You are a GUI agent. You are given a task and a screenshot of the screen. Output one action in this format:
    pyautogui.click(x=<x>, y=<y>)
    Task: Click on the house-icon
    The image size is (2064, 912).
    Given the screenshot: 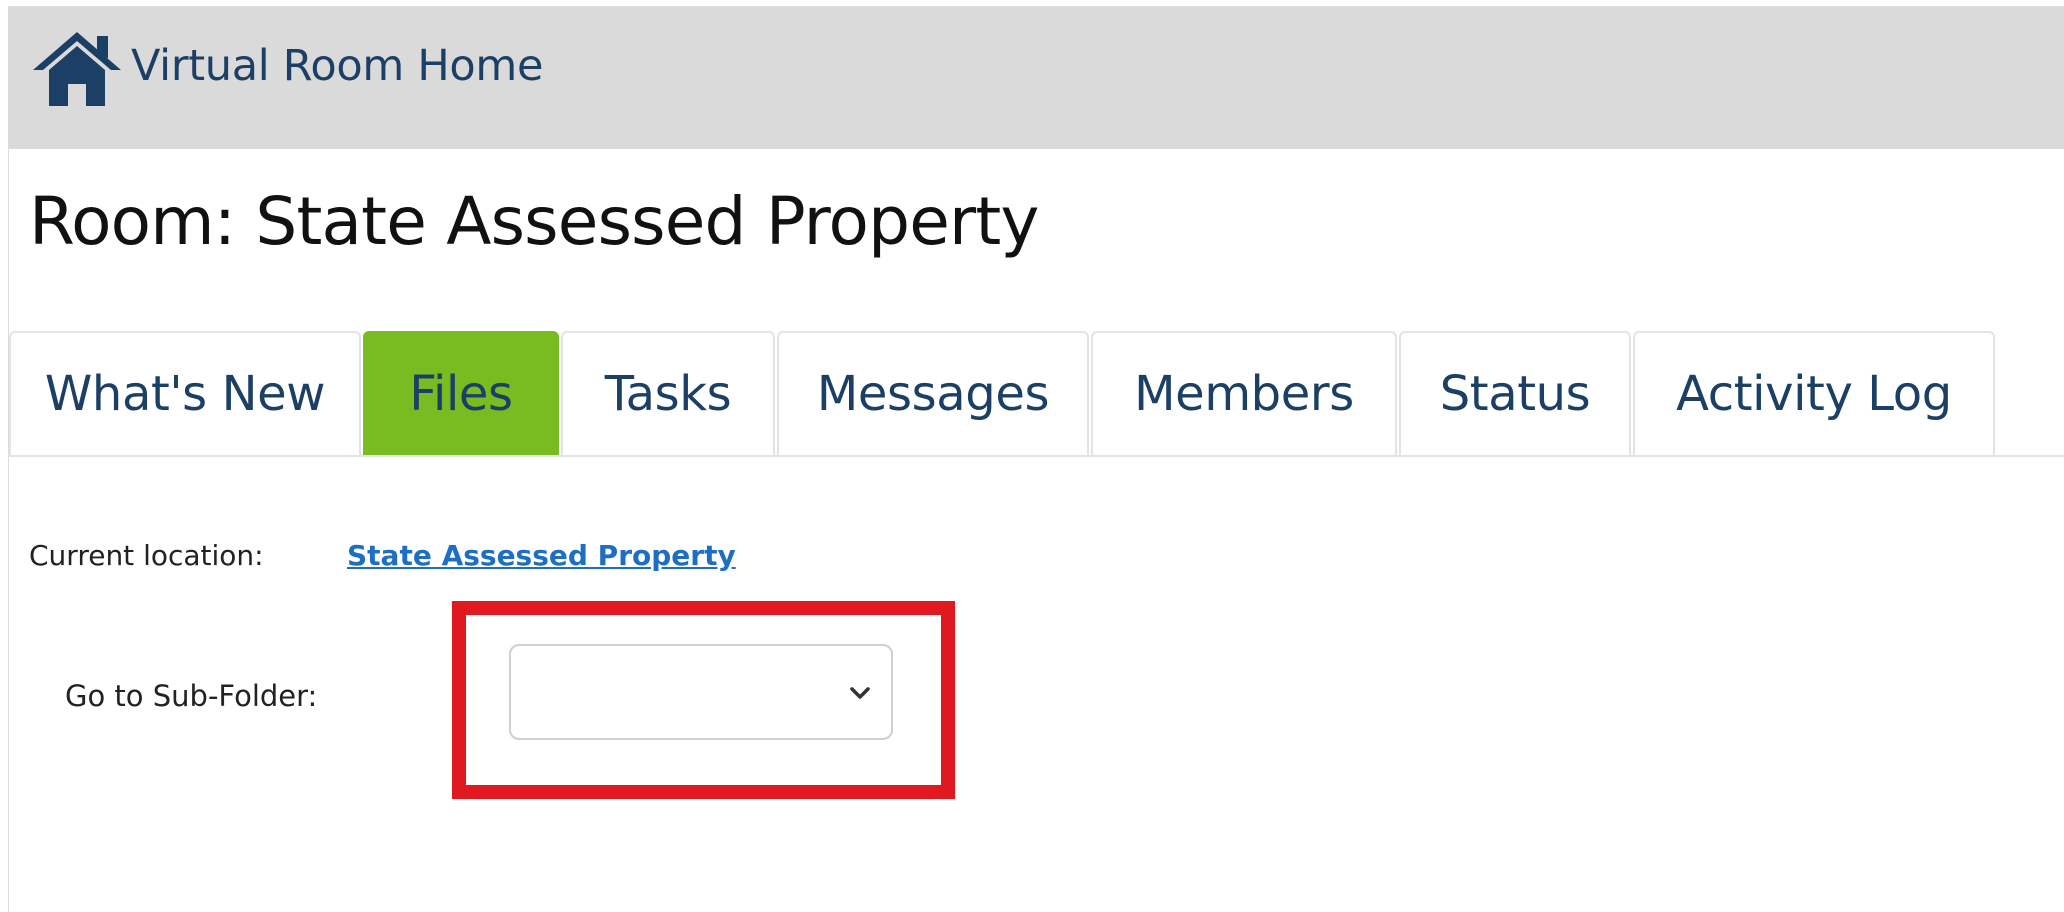 What is the action you would take?
    pyautogui.click(x=77, y=66)
    